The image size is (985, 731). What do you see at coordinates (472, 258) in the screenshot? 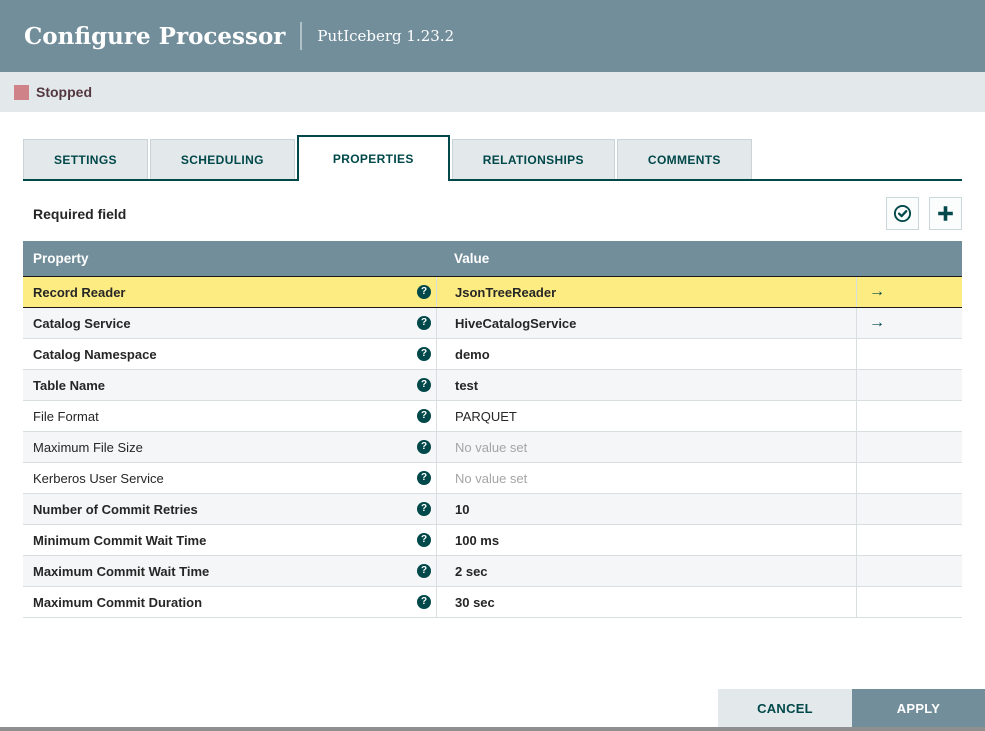
I see `column-header-value: Value` at bounding box center [472, 258].